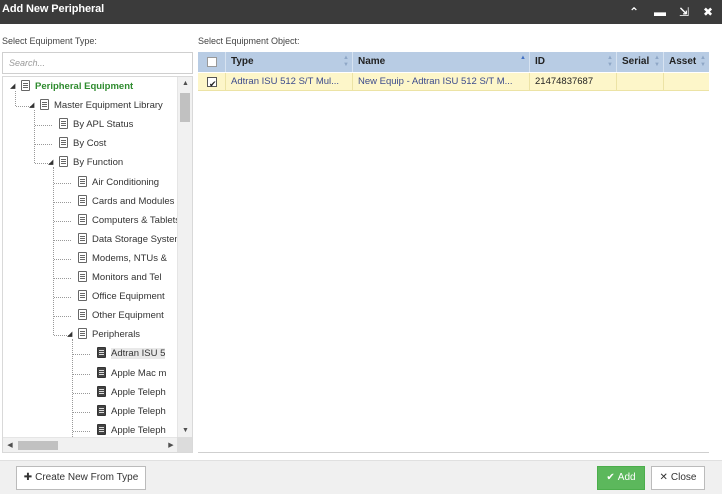 This screenshot has width=722, height=494. I want to click on tree-node: Master Equipment Library, so click(101, 106).